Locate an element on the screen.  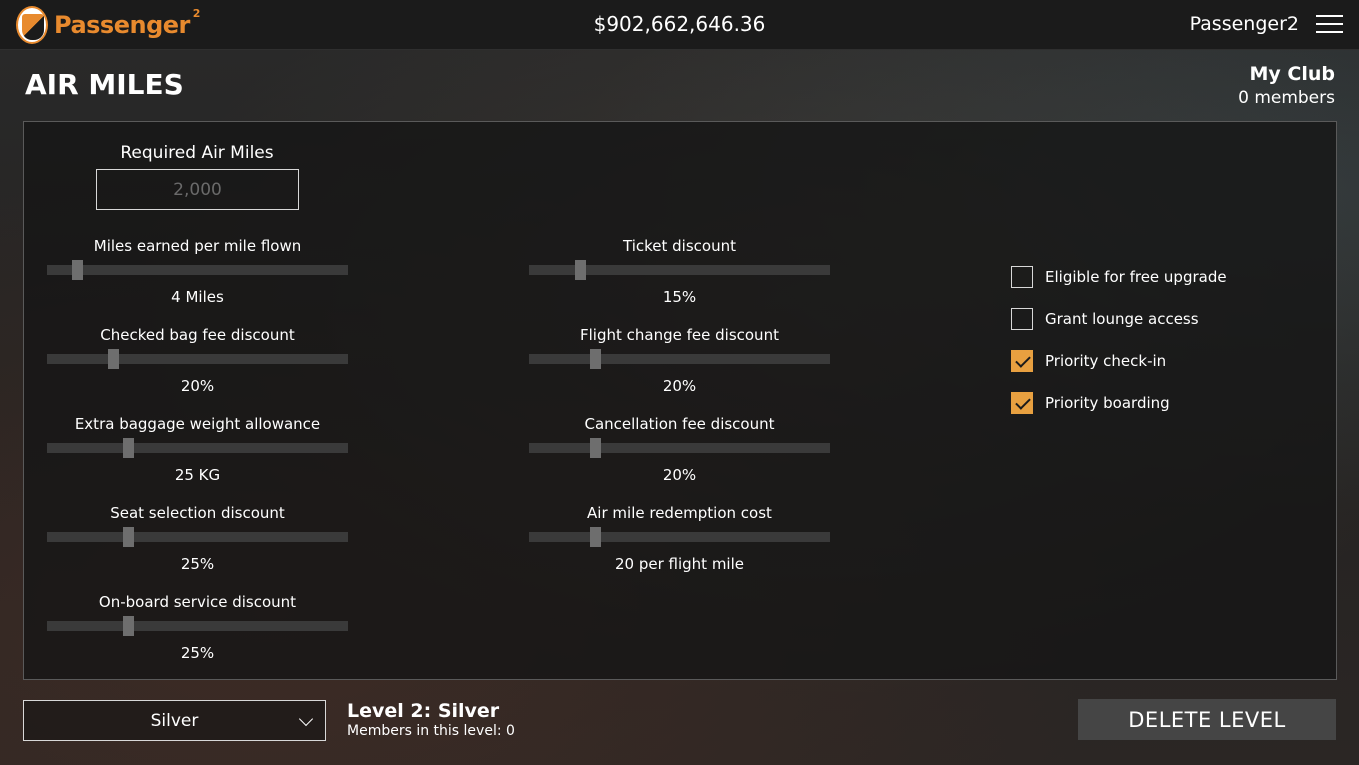
slider-extra-baggage: Extra baggage weight allowance 25 KG is located at coordinates (197, 449).